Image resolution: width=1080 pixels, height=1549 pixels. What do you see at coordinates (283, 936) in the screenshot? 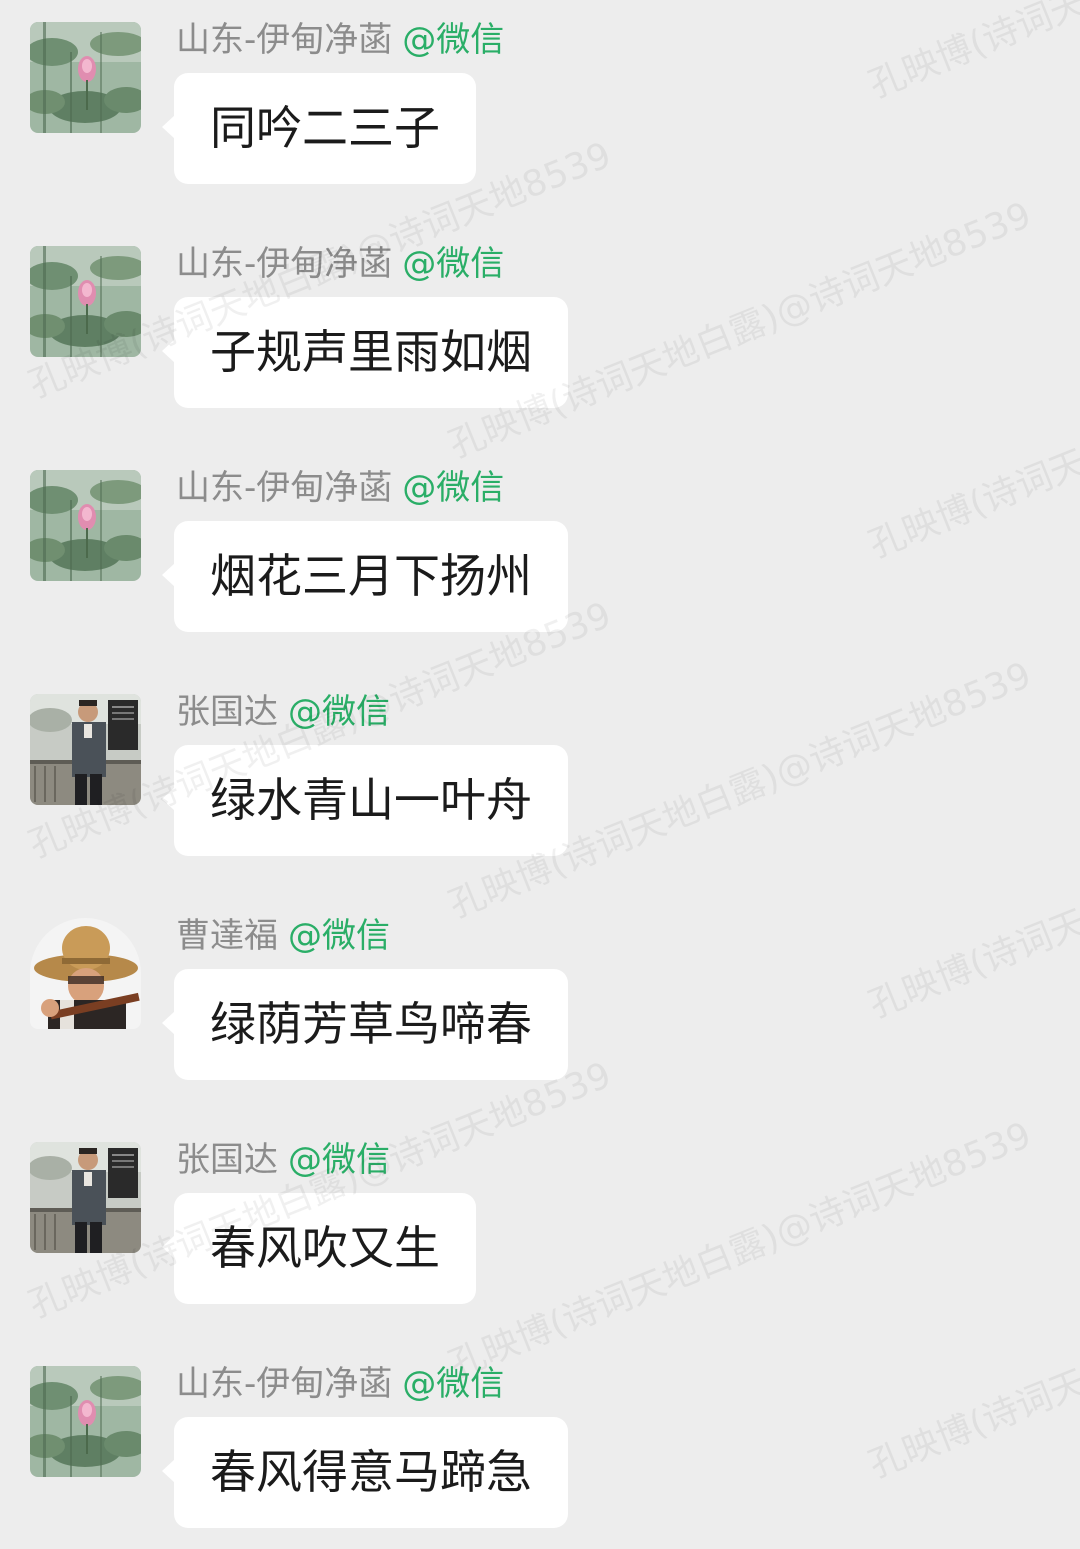
I see `sender-line: 曹達福 @微信` at bounding box center [283, 936].